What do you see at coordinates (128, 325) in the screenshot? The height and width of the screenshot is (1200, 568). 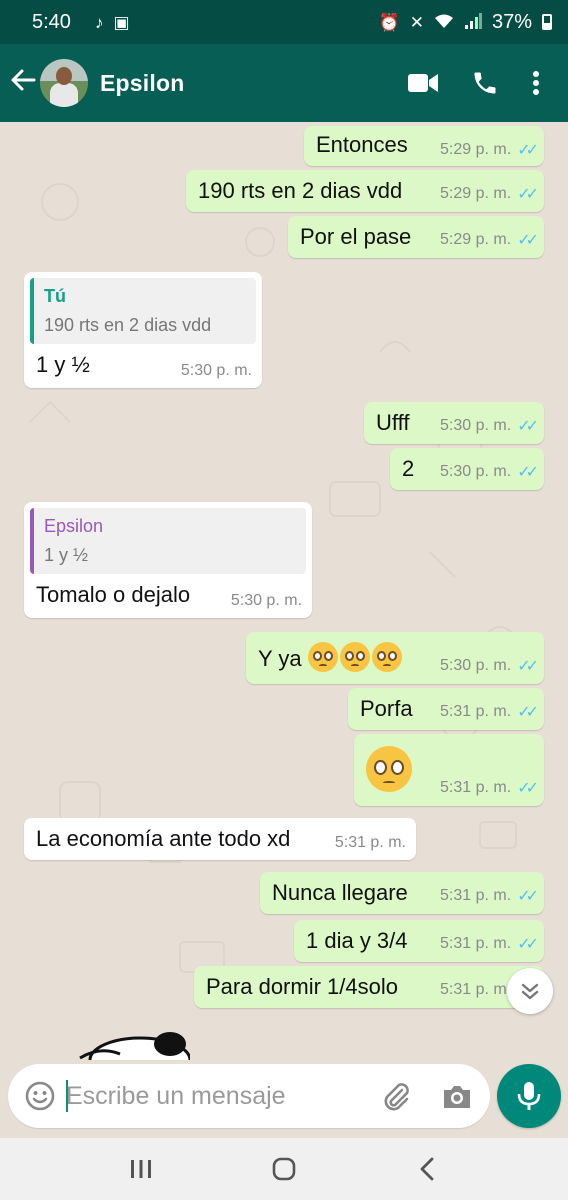 I see `quote-text: 190 rts en 2 dias vdd` at bounding box center [128, 325].